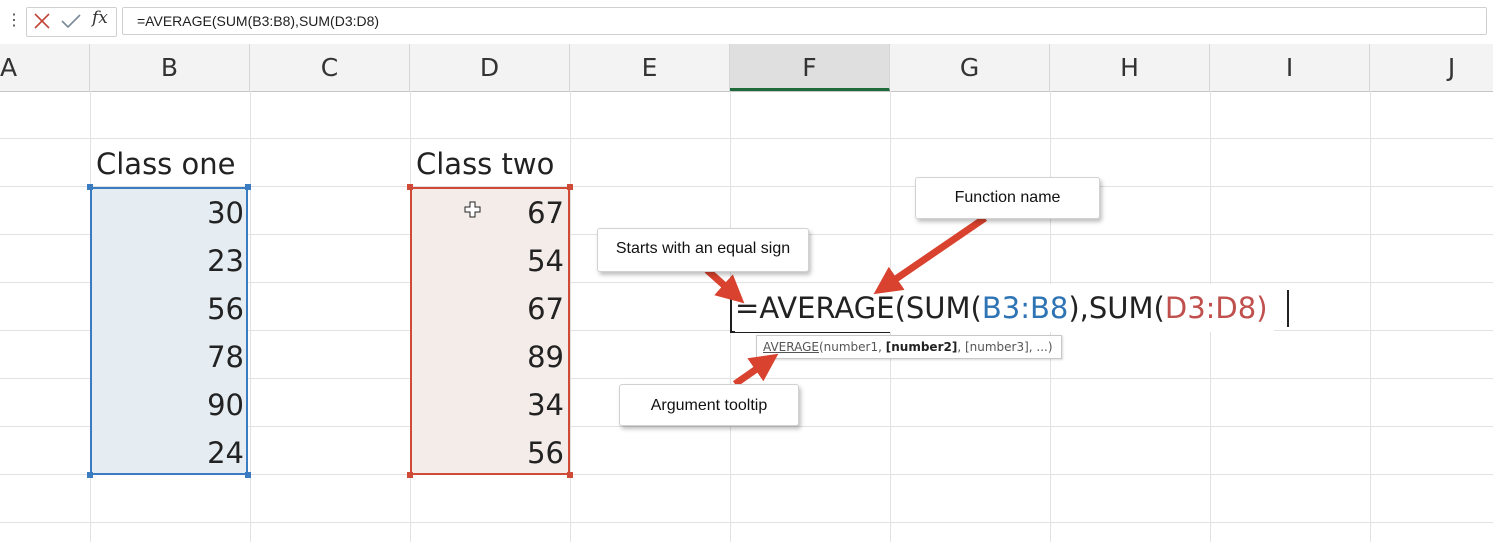  What do you see at coordinates (900, 308) in the screenshot?
I see `formula-paren: (` at bounding box center [900, 308].